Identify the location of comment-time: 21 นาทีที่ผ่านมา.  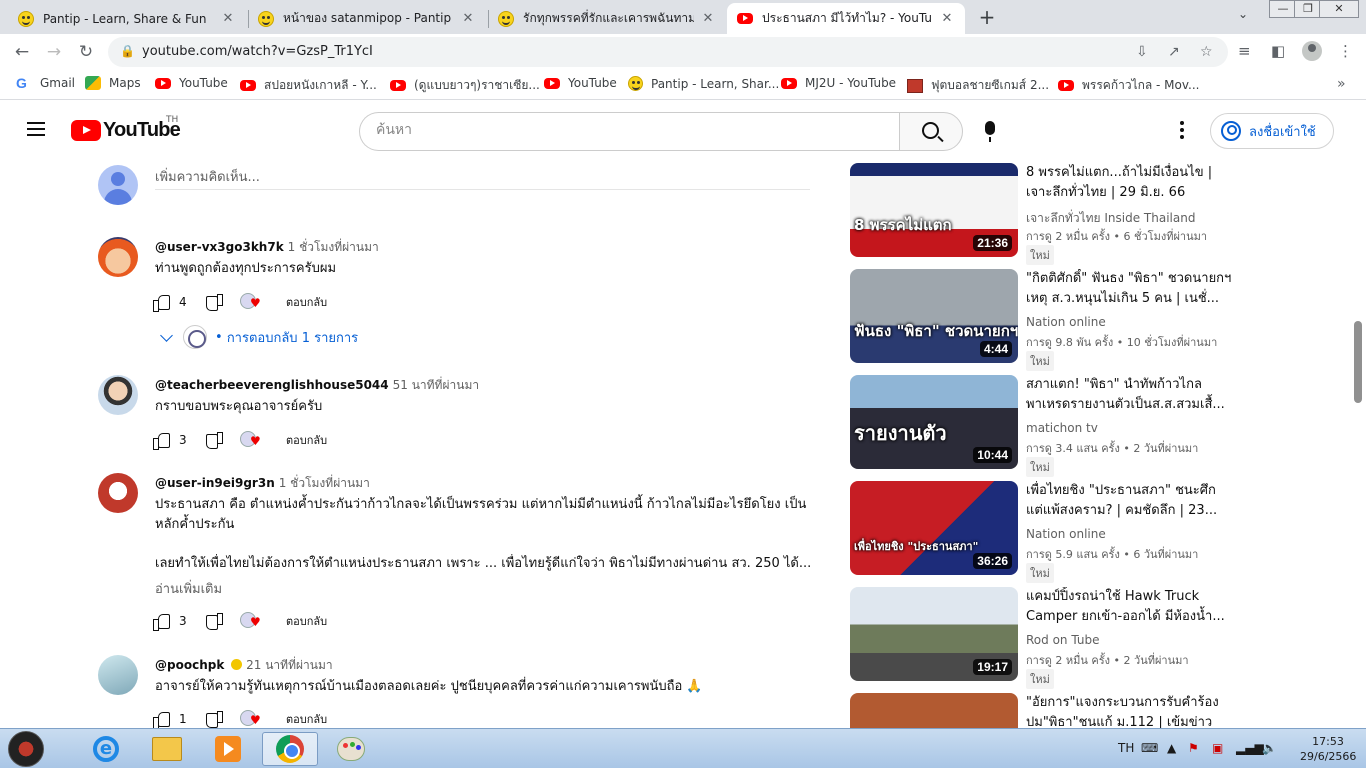
(289, 665).